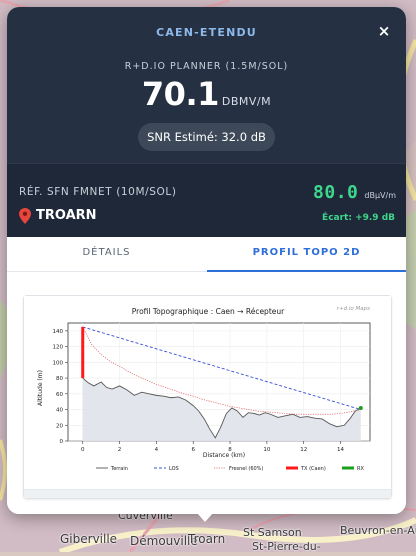 The width and height of the screenshot is (416, 556). I want to click on reference-city-row: TROARN, so click(58, 214).